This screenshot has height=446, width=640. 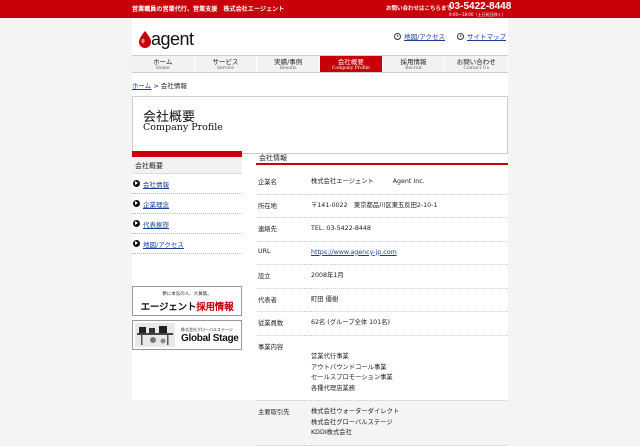 What do you see at coordinates (480, 6) in the screenshot?
I see `phone-number: 03-5422-8448` at bounding box center [480, 6].